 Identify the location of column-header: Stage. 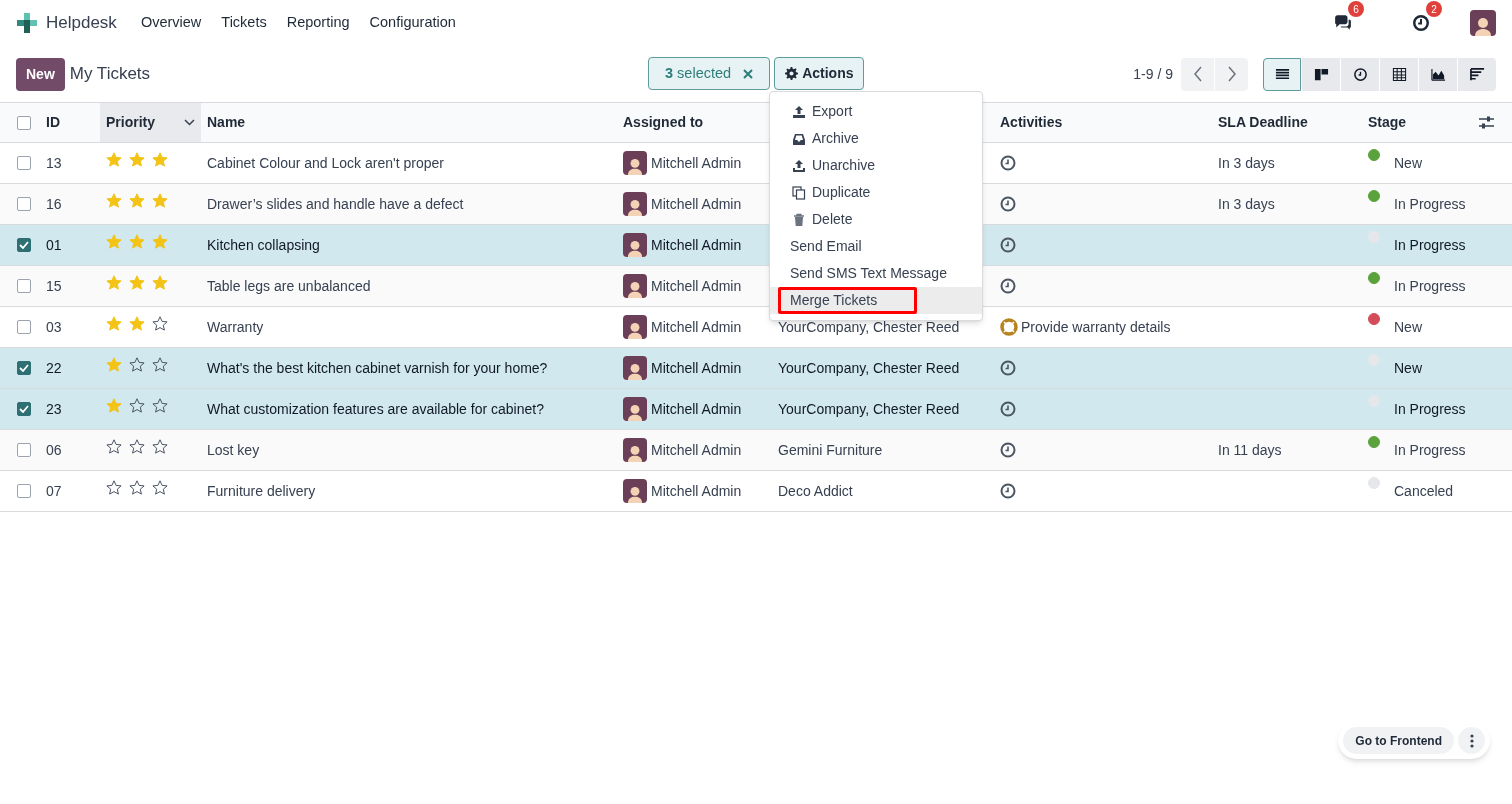
(1387, 122).